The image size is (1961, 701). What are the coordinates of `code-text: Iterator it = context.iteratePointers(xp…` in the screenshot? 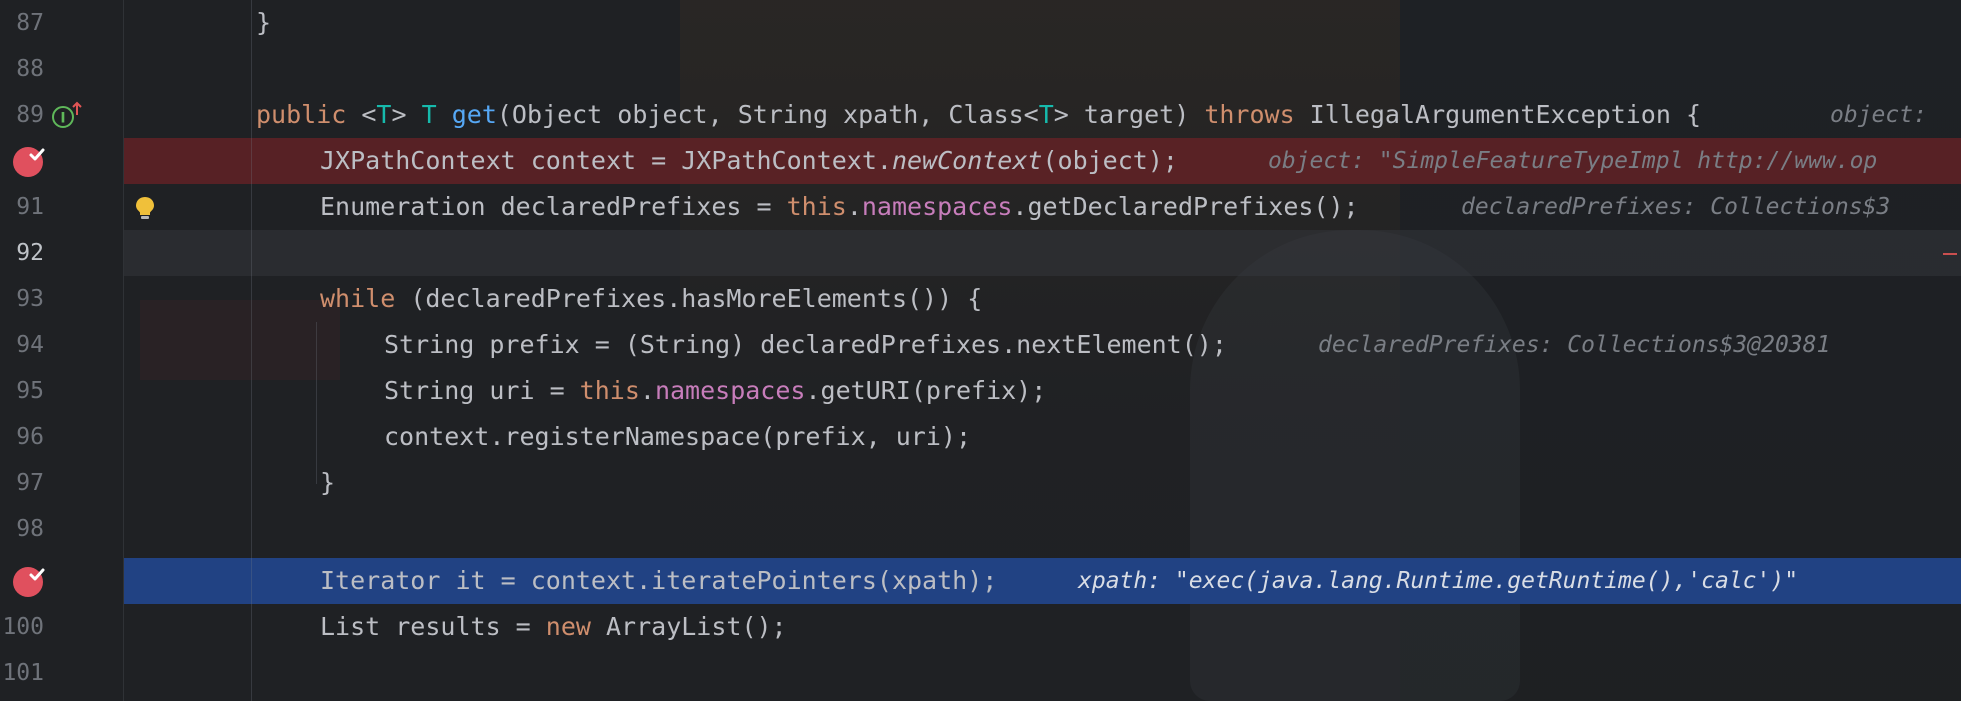 It's located at (659, 580).